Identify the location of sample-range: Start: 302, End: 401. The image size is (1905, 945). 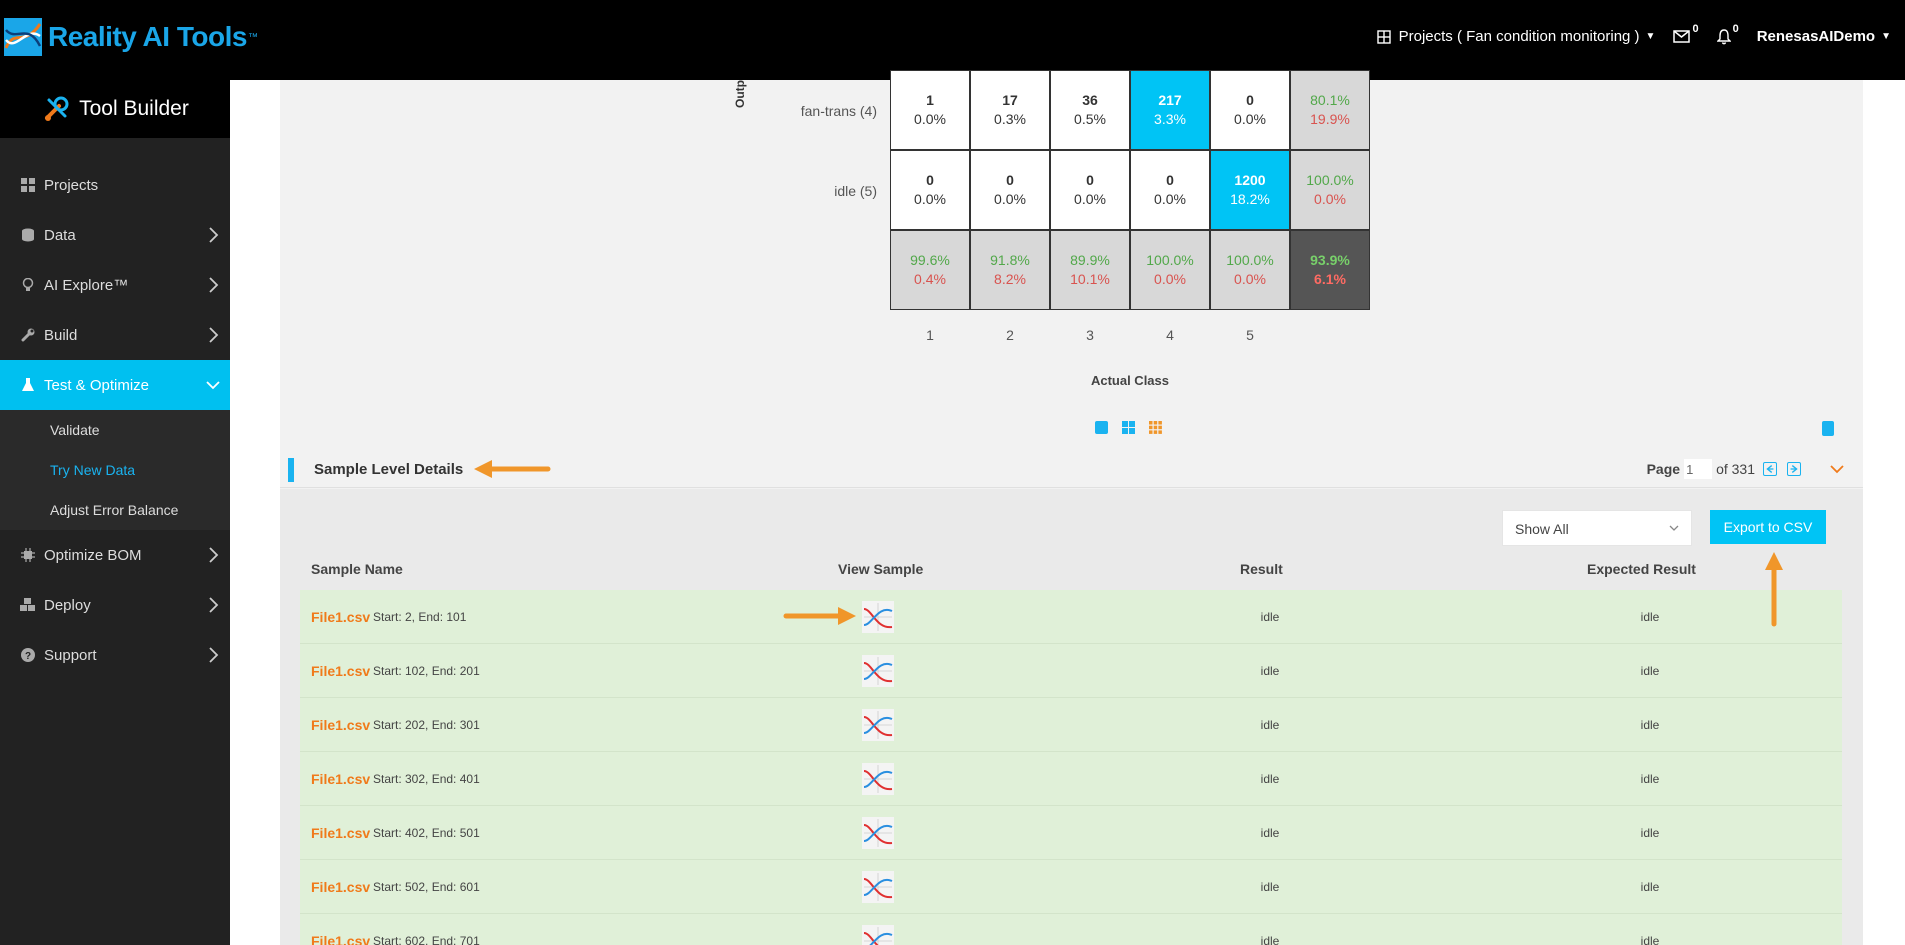
(426, 779).